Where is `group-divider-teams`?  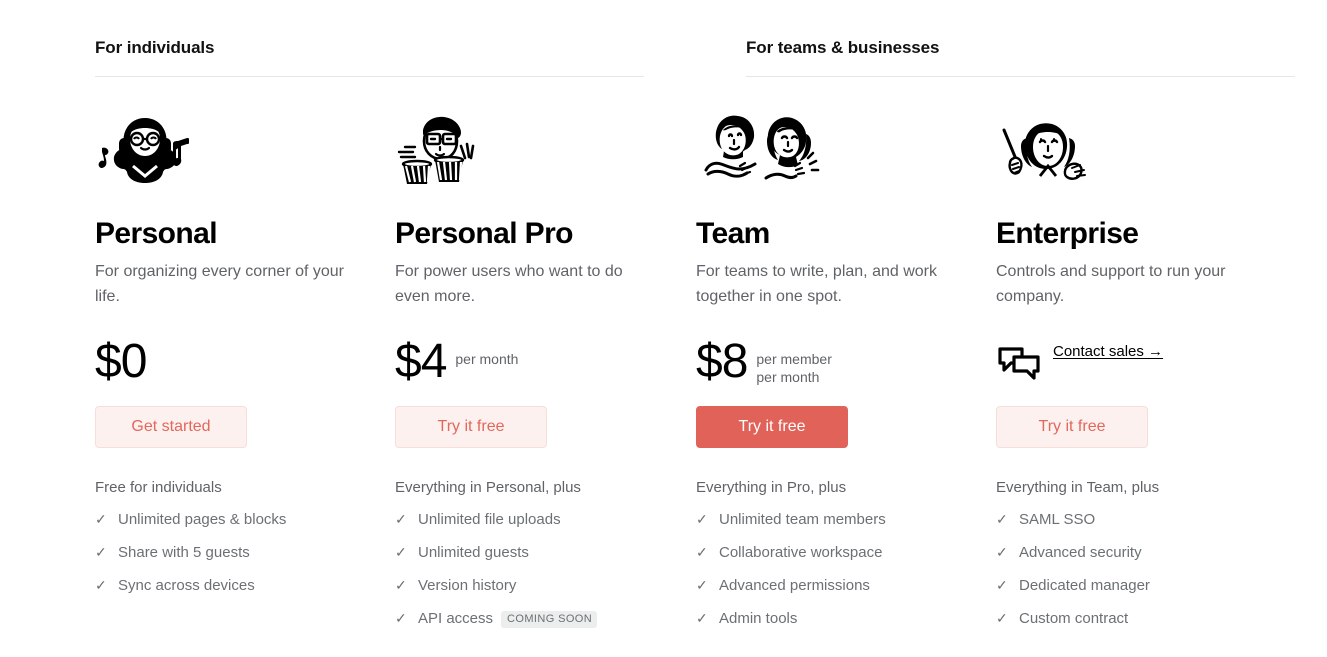 group-divider-teams is located at coordinates (1020, 76).